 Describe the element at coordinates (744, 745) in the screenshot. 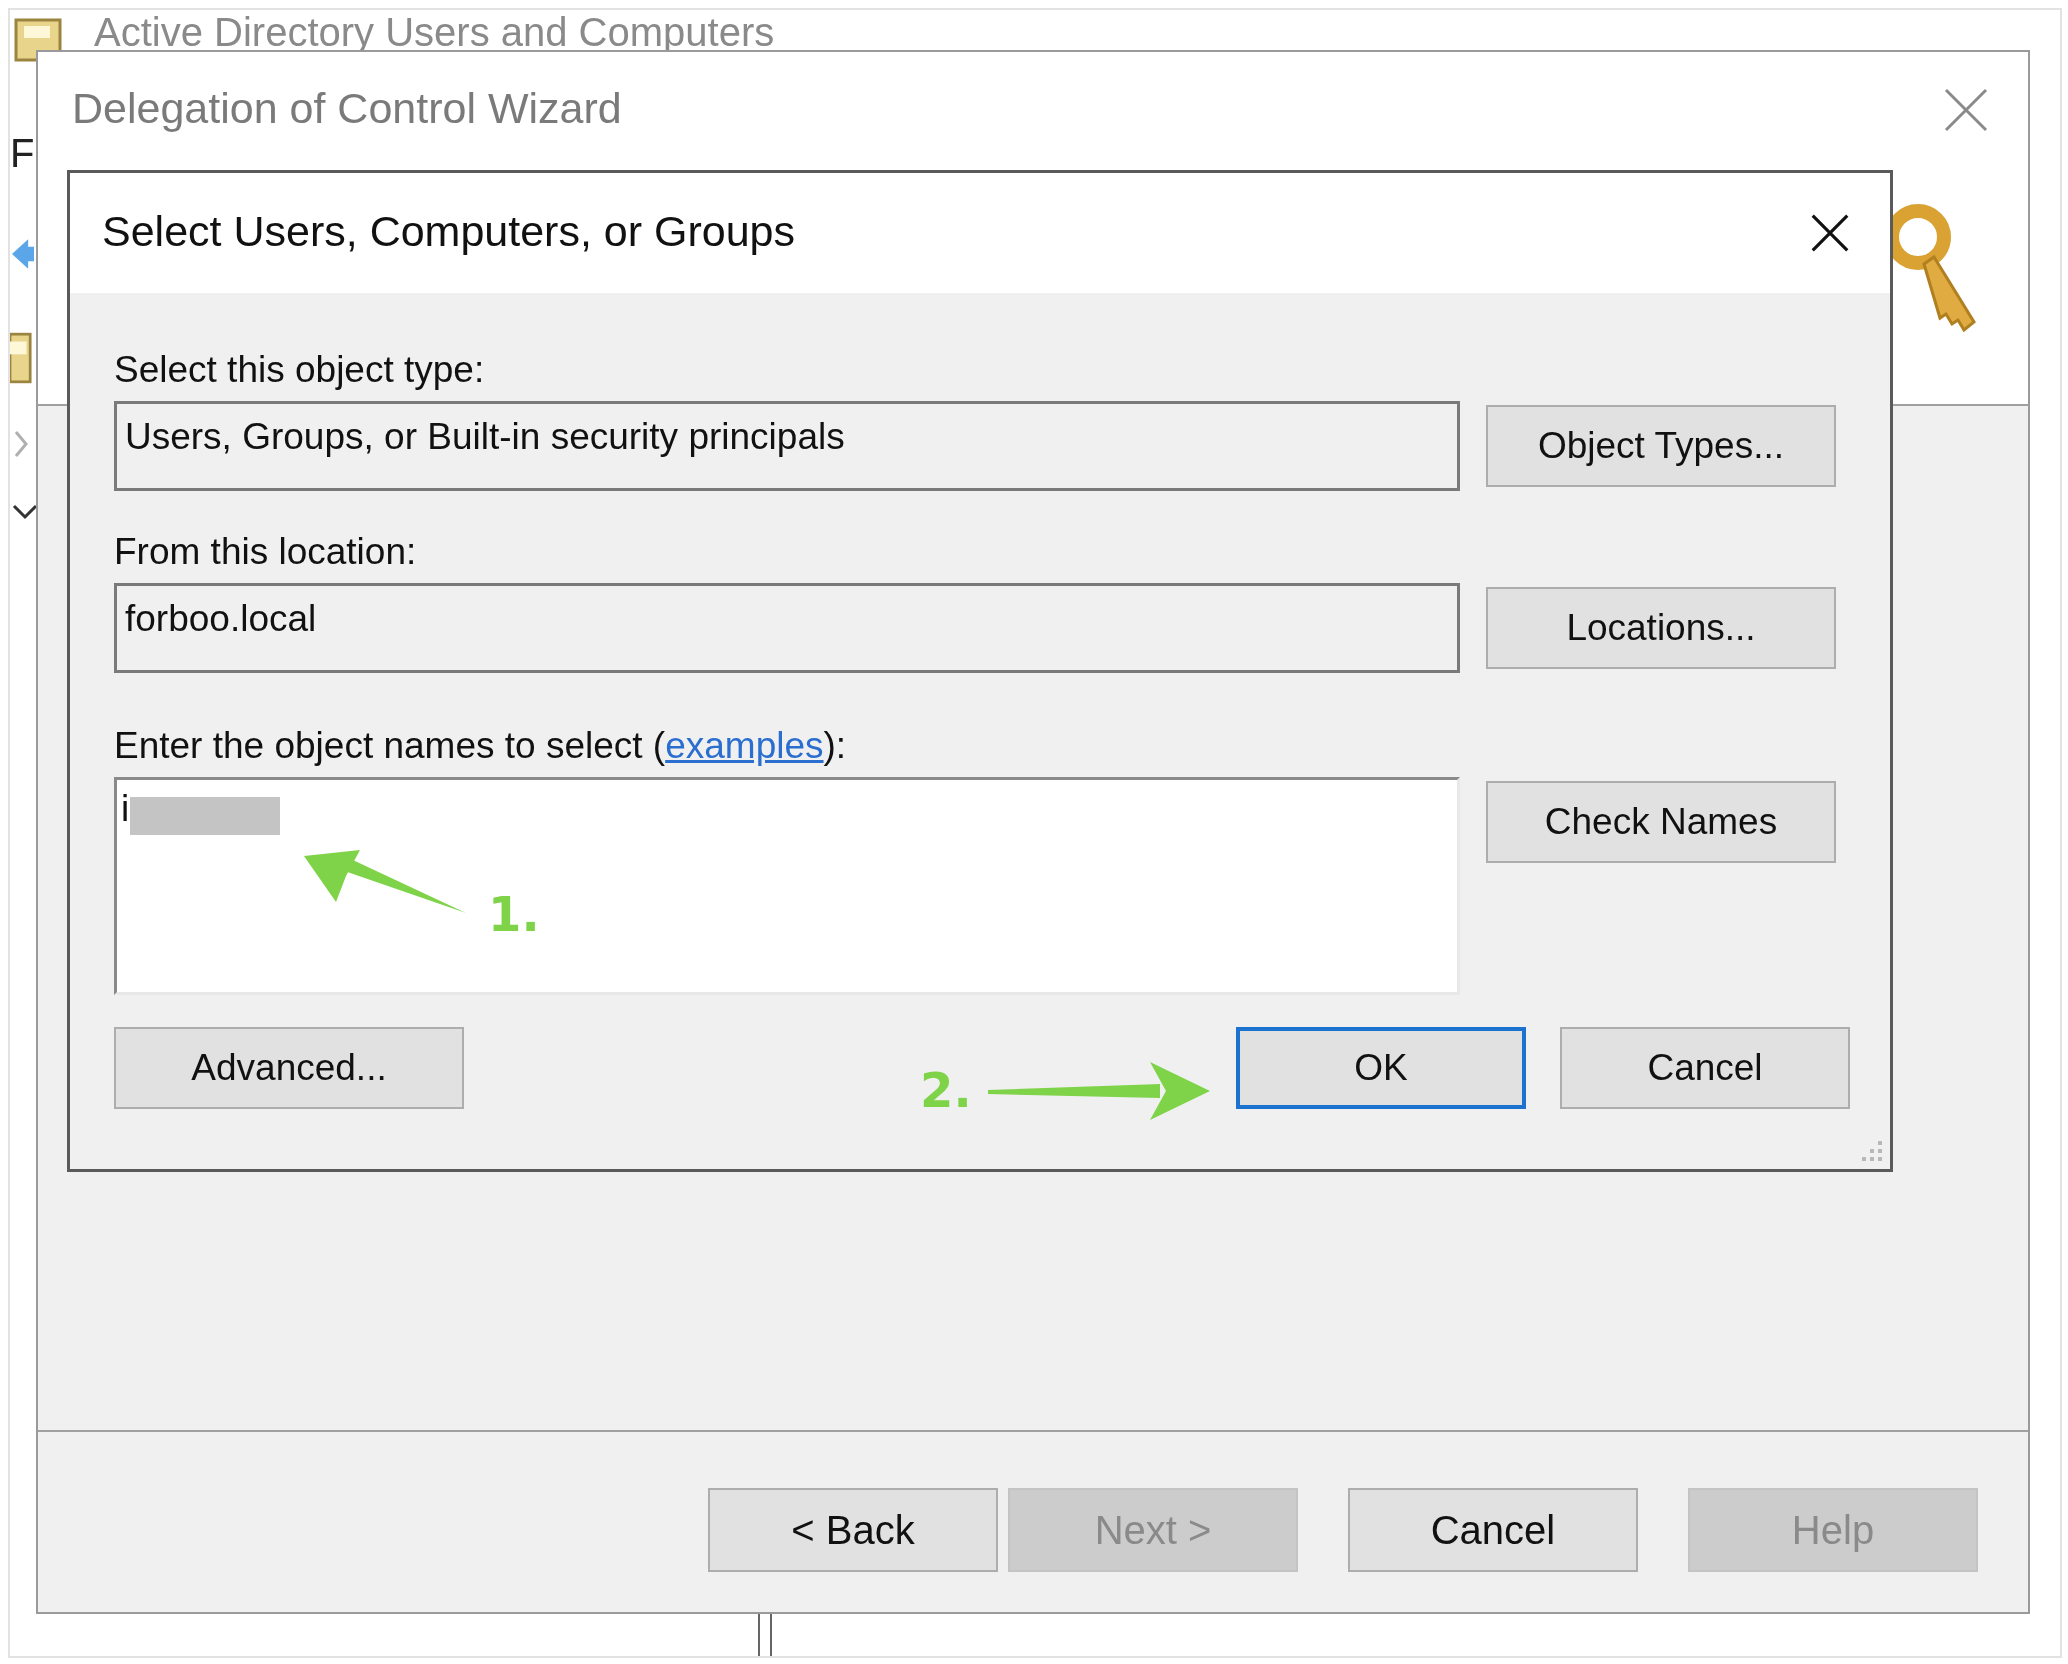

I see `examples-link: examples` at that location.